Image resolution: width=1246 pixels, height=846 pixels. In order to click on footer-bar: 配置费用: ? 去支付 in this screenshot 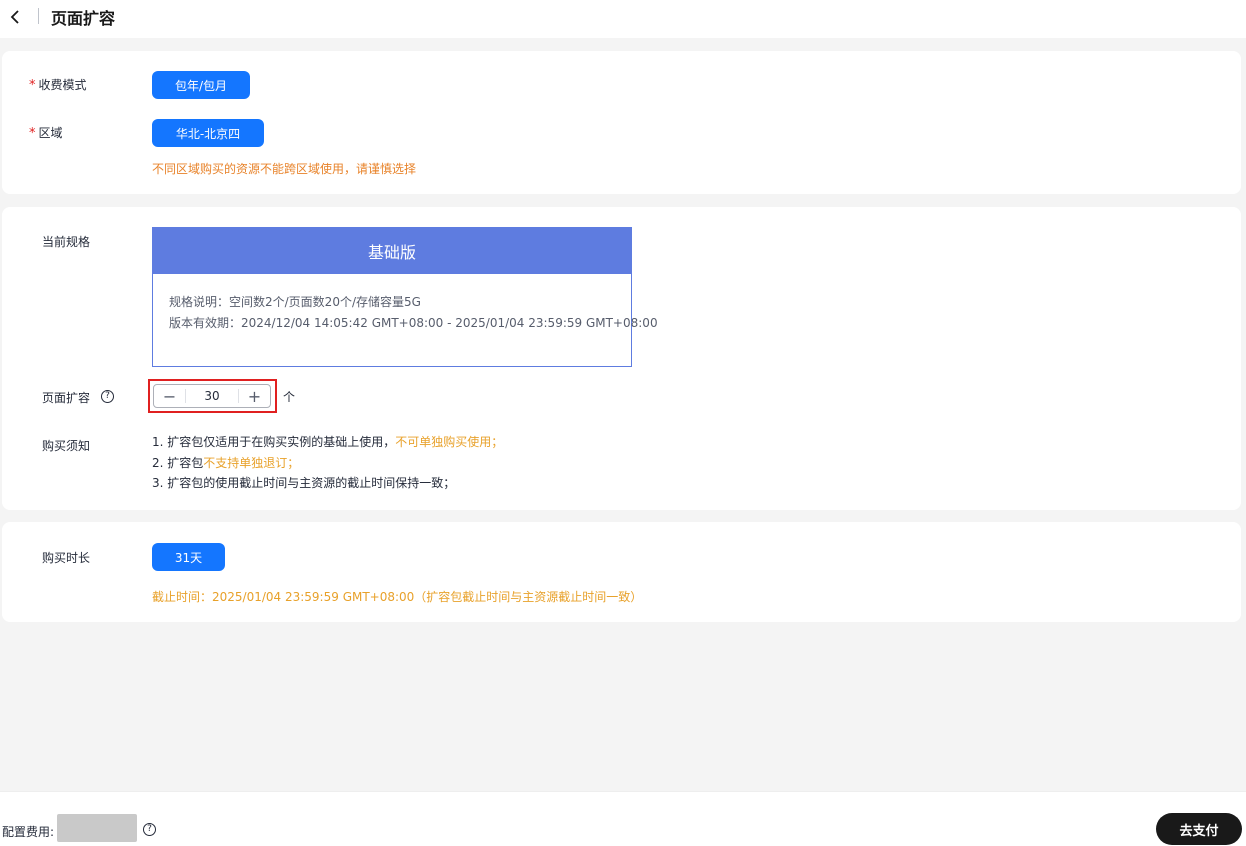, I will do `click(623, 818)`.